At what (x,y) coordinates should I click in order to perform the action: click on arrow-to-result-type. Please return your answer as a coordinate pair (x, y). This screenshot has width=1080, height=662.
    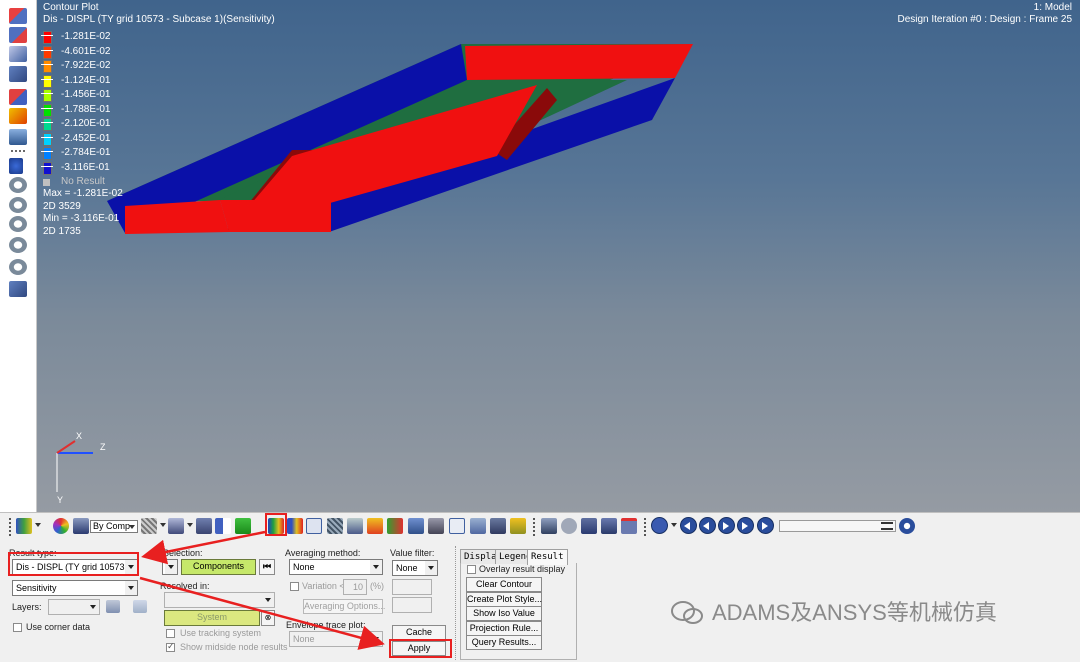
    Looking at the image, I should click on (203, 547).